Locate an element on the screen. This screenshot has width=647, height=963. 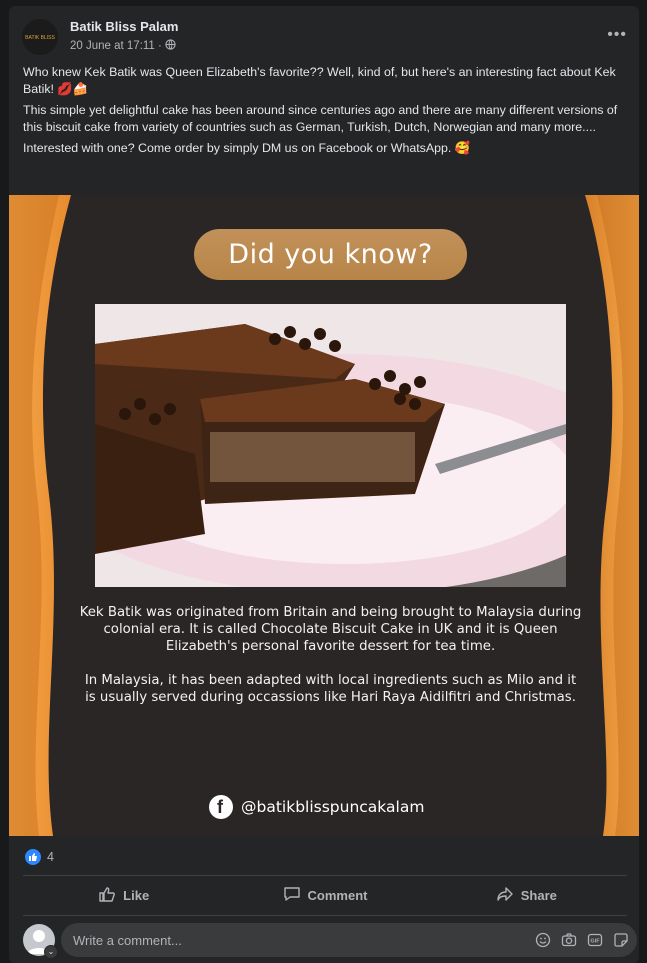
comment-composer: ⌄ GIF is located at coordinates (331, 941).